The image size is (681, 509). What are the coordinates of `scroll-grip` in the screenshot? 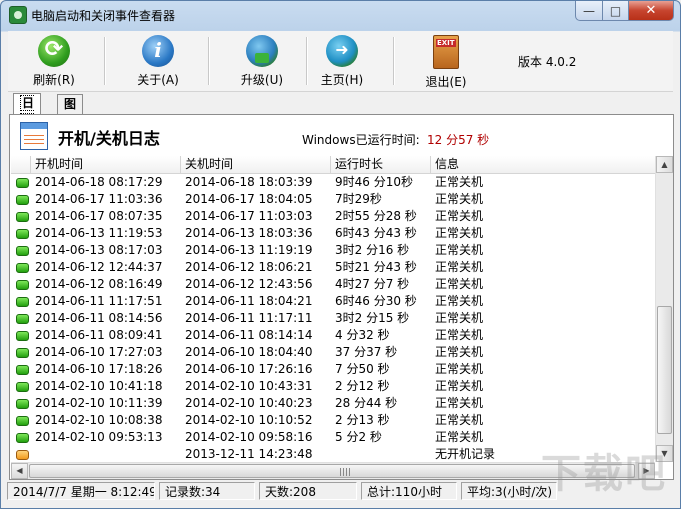 It's located at (345, 472).